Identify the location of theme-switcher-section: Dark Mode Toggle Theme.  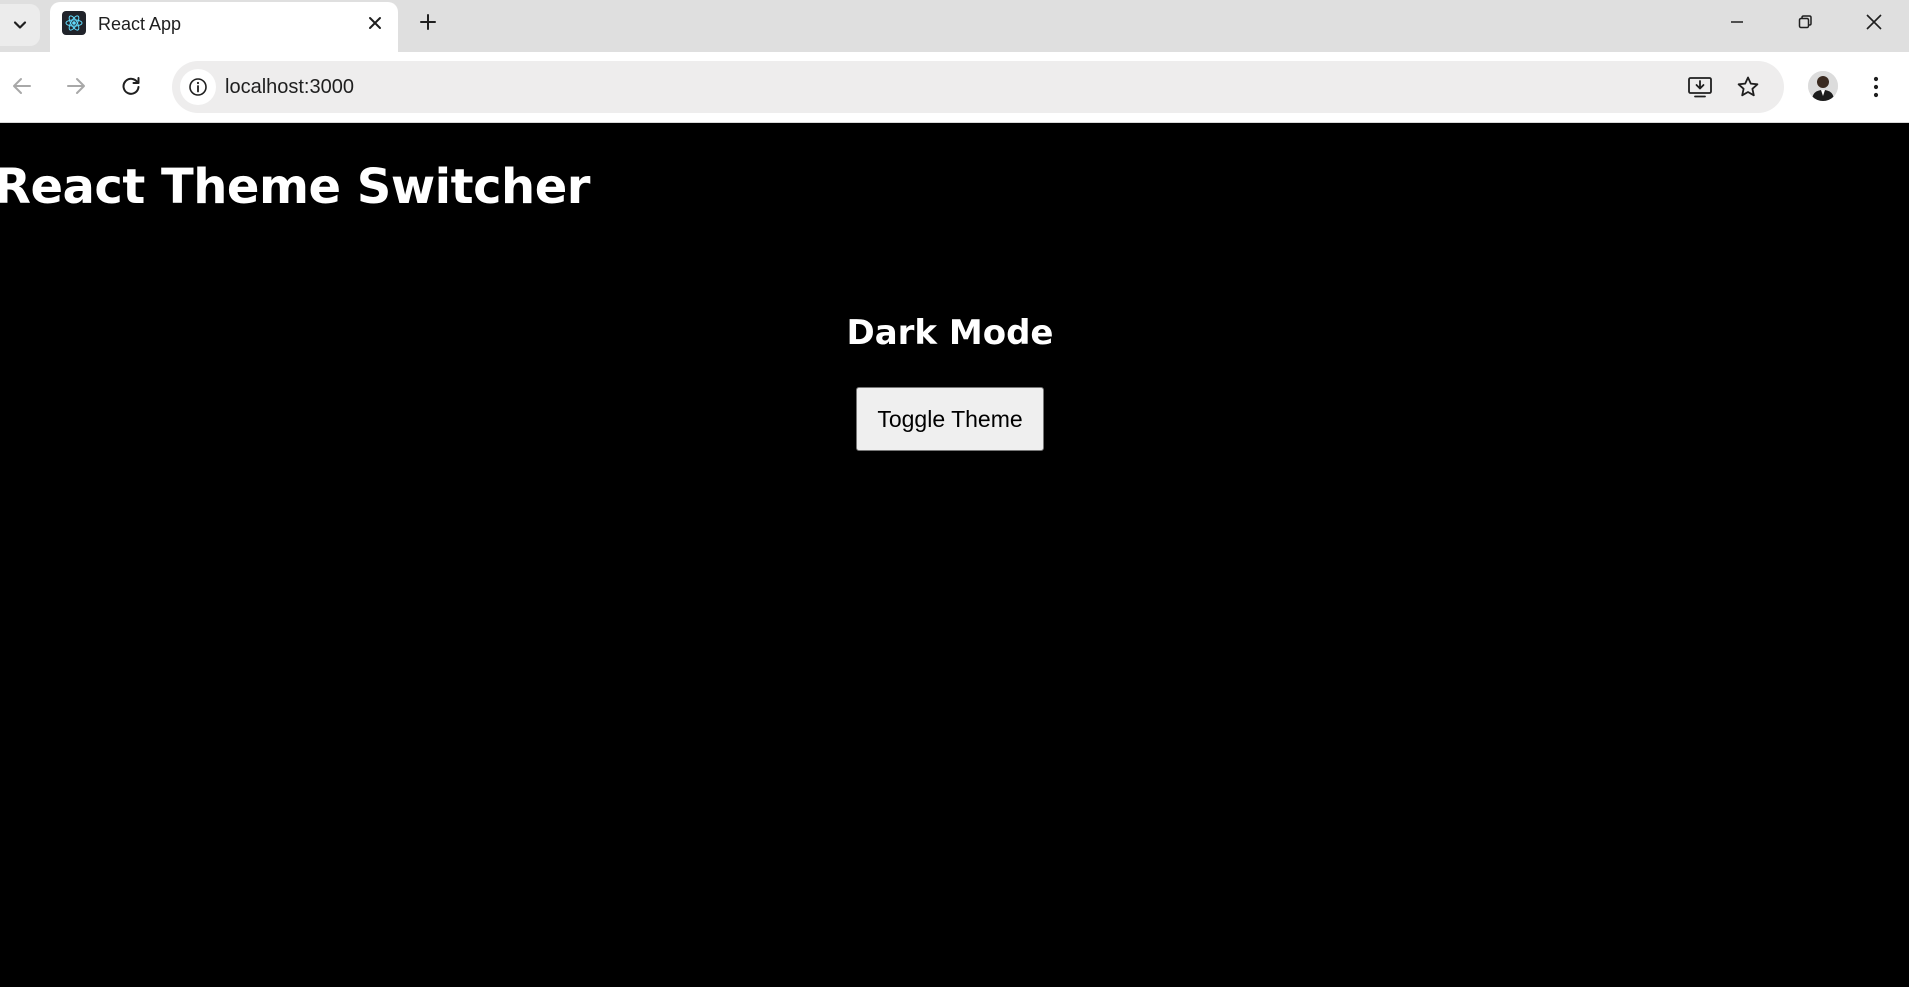
(950, 382).